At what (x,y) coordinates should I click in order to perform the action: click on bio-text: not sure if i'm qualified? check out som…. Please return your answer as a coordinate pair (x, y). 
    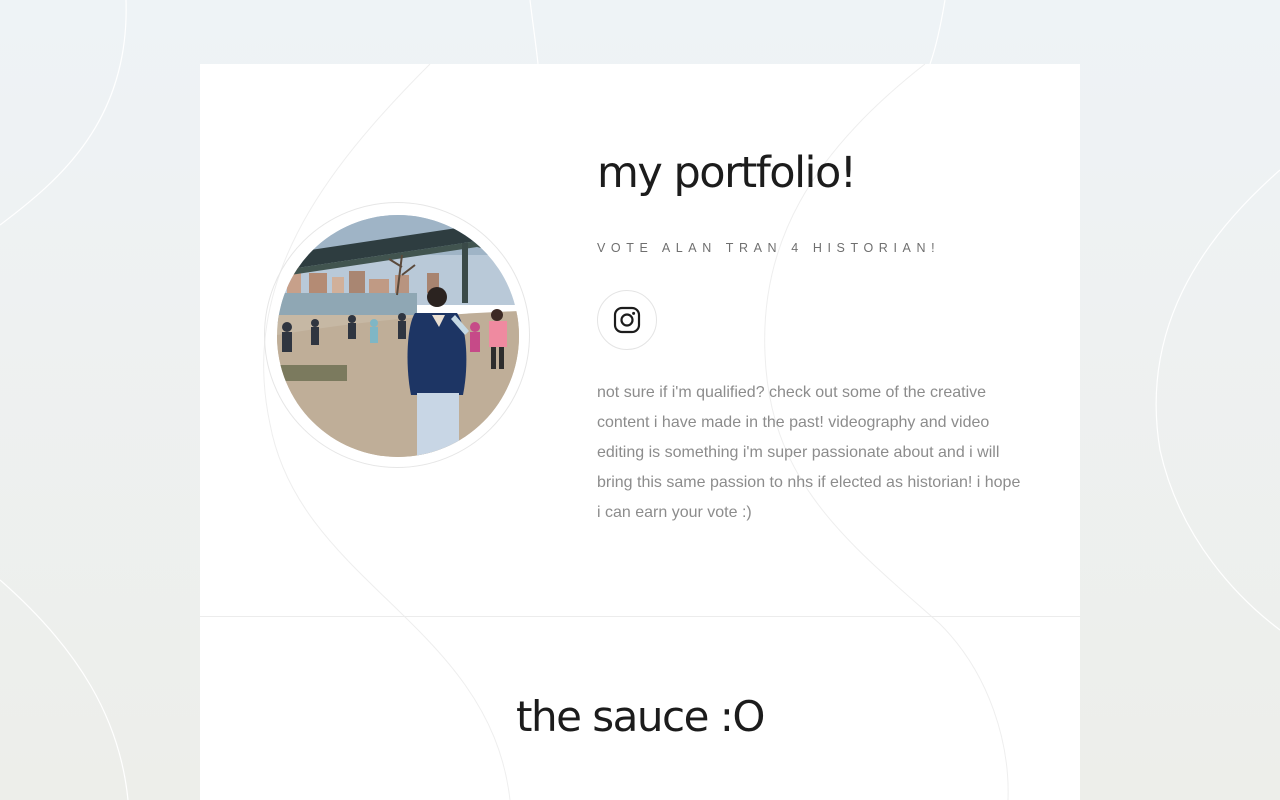
    Looking at the image, I should click on (809, 452).